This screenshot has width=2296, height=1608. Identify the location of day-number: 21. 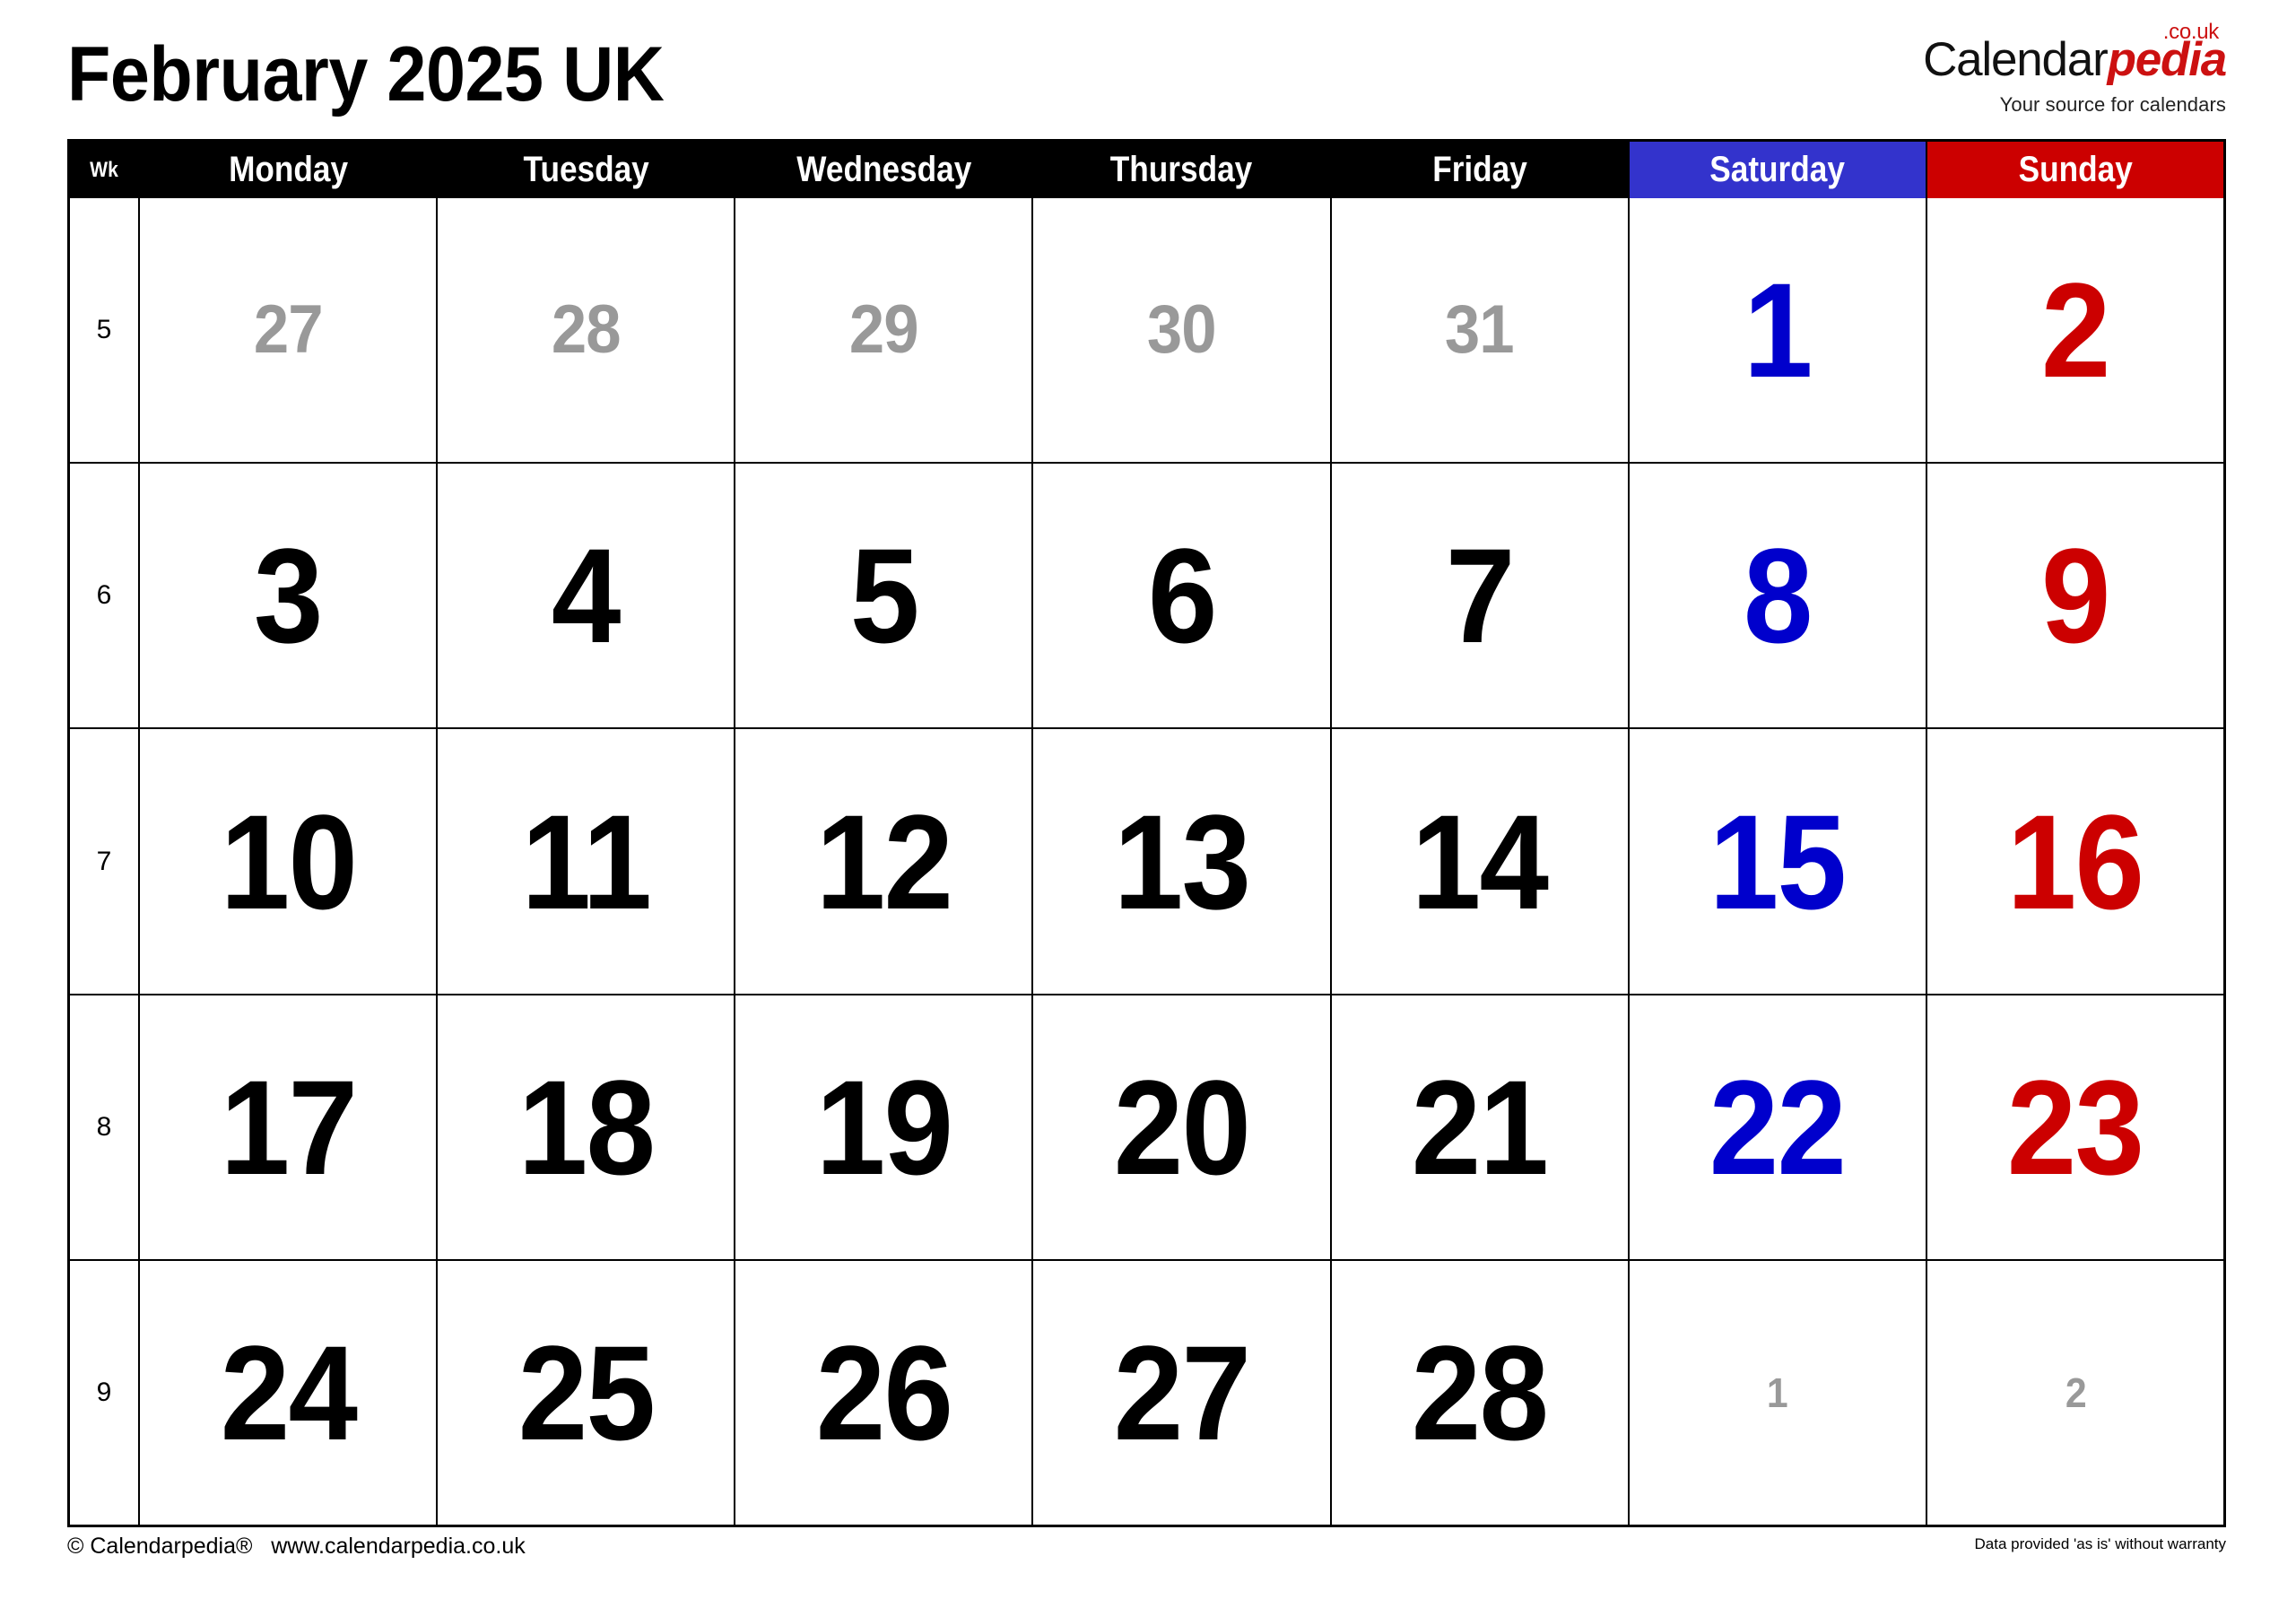
(1480, 1127).